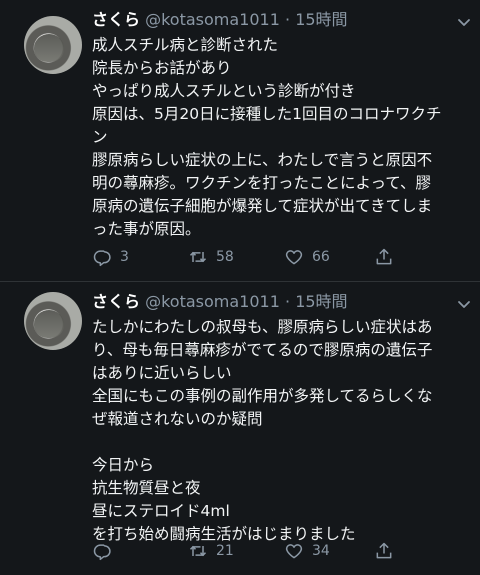 Image resolution: width=480 pixels, height=575 pixels. What do you see at coordinates (262, 350) in the screenshot?
I see `tweet-line: り、母も毎日蕁麻疹がでてるので膠原病の遺伝子` at bounding box center [262, 350].